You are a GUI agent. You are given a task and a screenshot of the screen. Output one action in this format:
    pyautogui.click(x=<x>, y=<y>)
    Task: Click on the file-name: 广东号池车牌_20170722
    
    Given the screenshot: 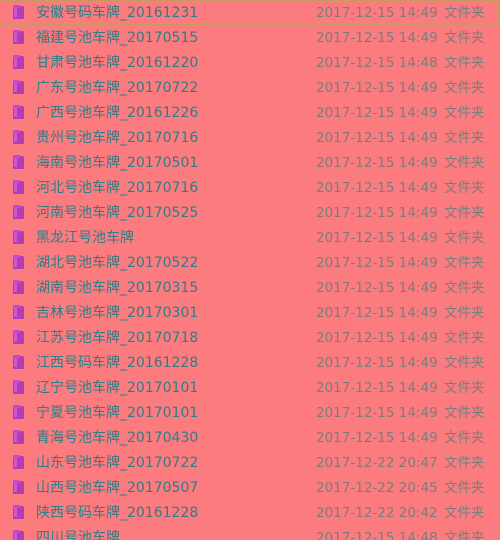 What is the action you would take?
    pyautogui.click(x=117, y=87)
    